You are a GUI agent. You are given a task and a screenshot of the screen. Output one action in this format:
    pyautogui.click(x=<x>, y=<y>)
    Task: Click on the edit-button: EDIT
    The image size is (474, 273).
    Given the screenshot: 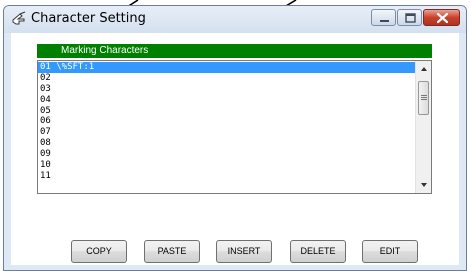 What is the action you would take?
    pyautogui.click(x=390, y=251)
    